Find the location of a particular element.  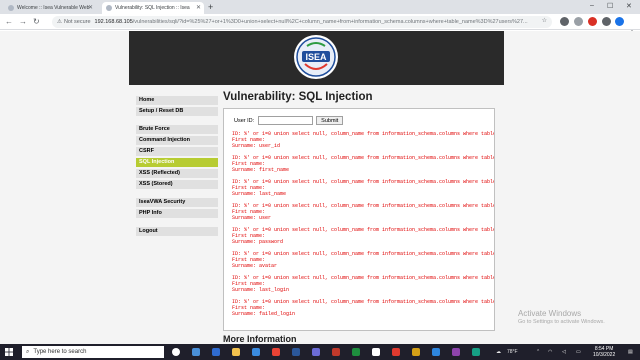

taskbar-clock: 8:54 PM 10/3/2022 is located at coordinates (604, 352).